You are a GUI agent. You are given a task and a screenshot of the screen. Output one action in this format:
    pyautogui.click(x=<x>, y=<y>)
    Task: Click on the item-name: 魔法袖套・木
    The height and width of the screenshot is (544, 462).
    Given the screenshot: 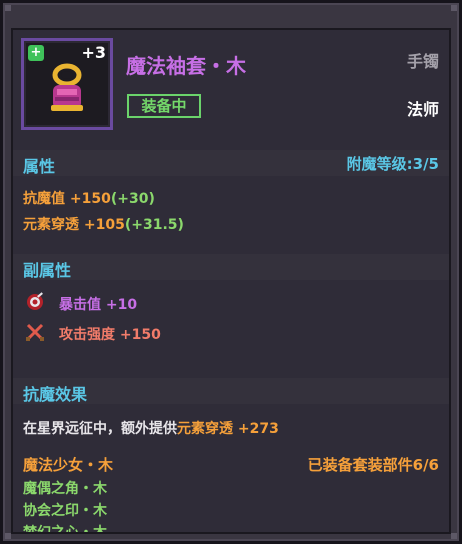 What is the action you would take?
    pyautogui.click(x=186, y=66)
    